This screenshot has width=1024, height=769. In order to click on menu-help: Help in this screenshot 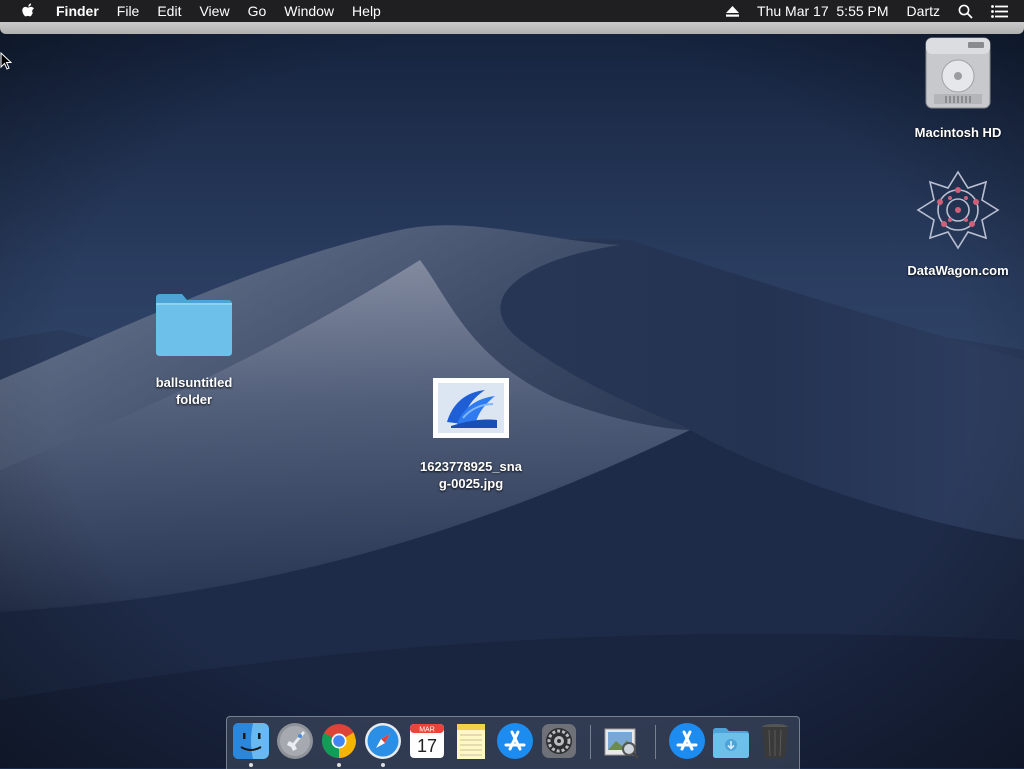, I will do `click(366, 11)`.